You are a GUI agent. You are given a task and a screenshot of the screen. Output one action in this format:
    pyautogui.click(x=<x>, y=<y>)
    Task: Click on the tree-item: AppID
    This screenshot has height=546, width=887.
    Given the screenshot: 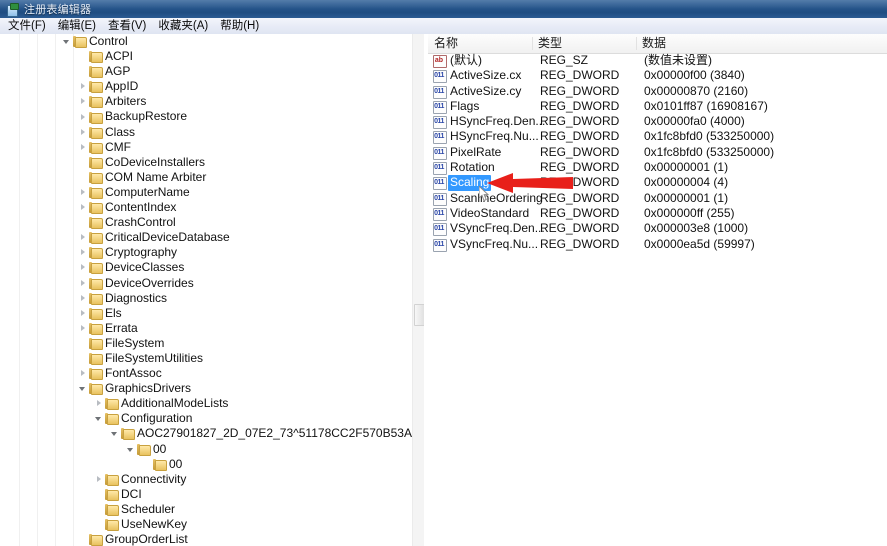 What is the action you would take?
    pyautogui.click(x=206, y=86)
    